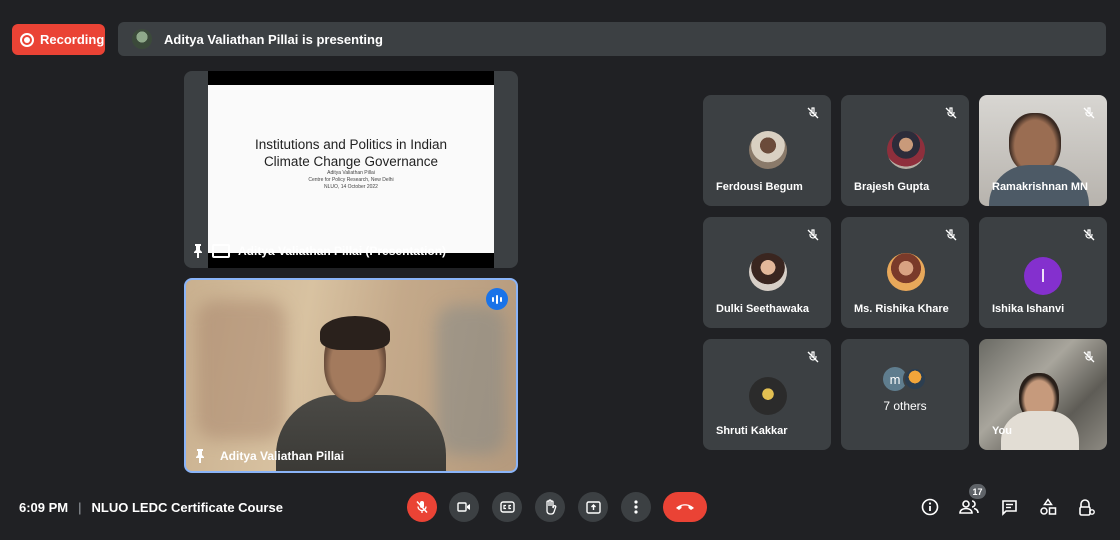 The width and height of the screenshot is (1120, 540). I want to click on slide-author: Aditya Valiathan Pillai, so click(351, 173).